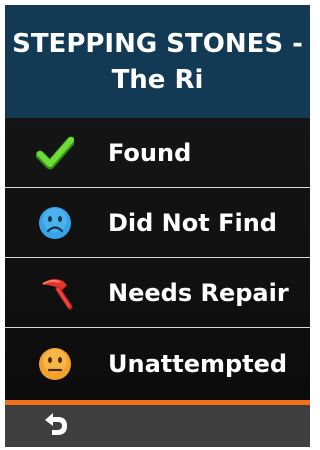  Describe the element at coordinates (55, 153) in the screenshot. I see `checkmark-icon` at that location.